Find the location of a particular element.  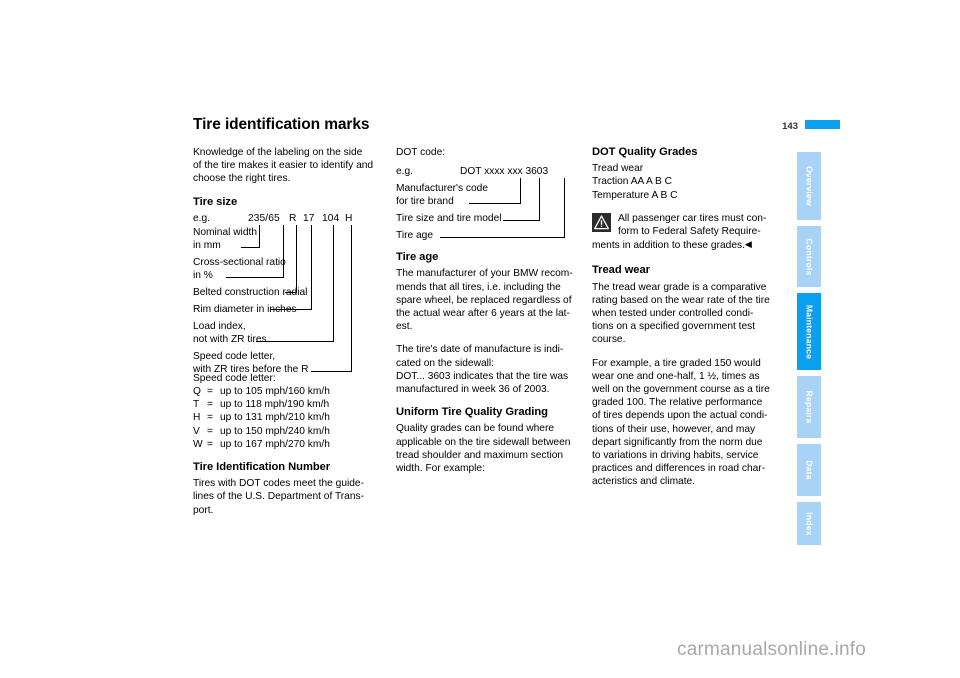

label-tire-size-model: Tire size and tire model is located at coordinates (449, 219).